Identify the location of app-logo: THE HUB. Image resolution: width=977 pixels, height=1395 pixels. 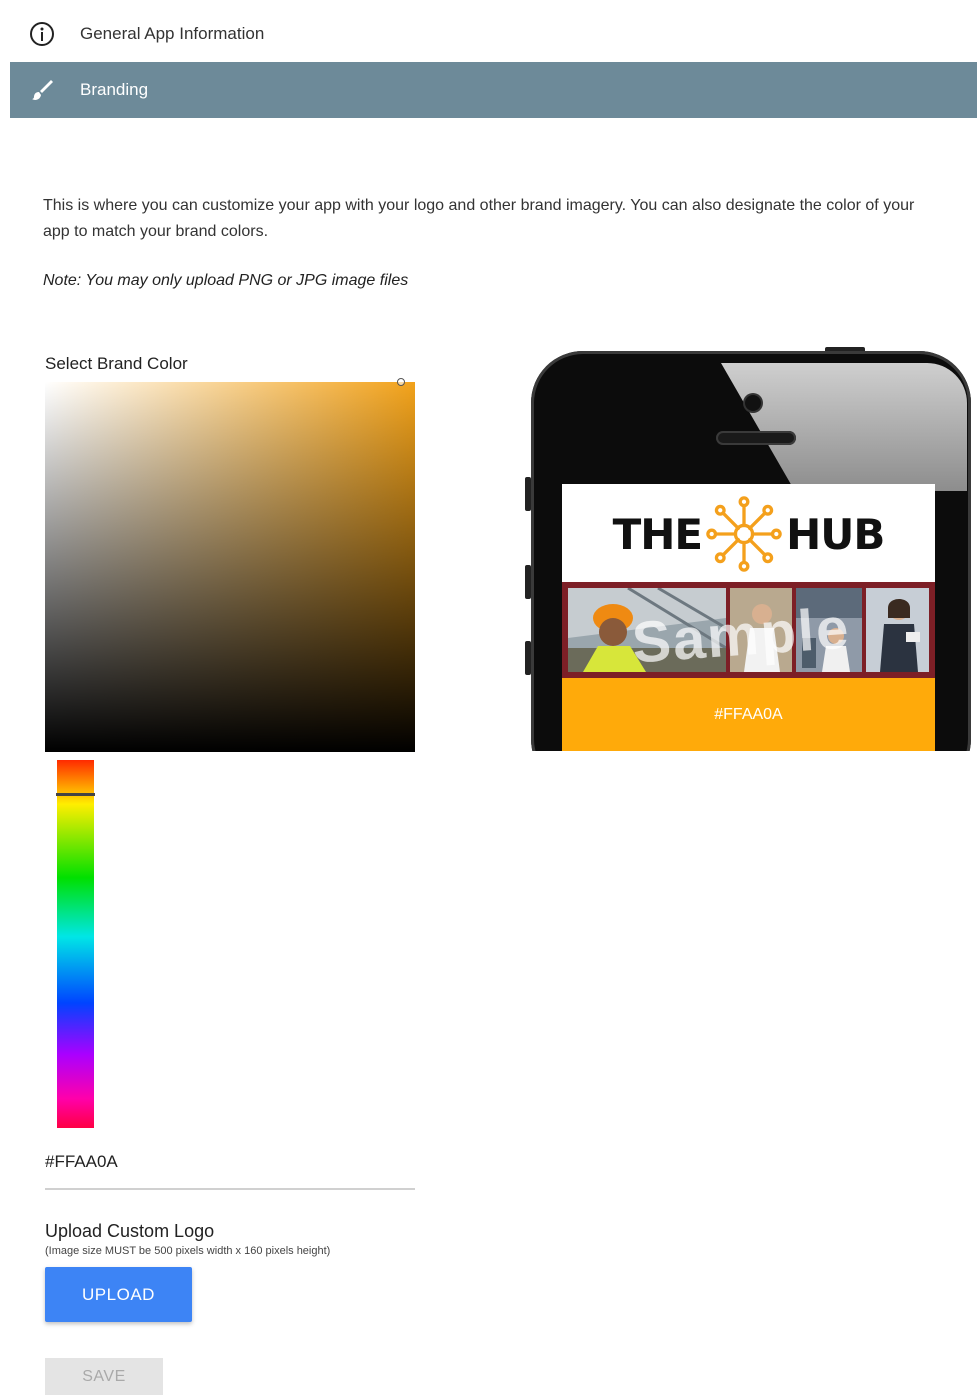
(748, 534).